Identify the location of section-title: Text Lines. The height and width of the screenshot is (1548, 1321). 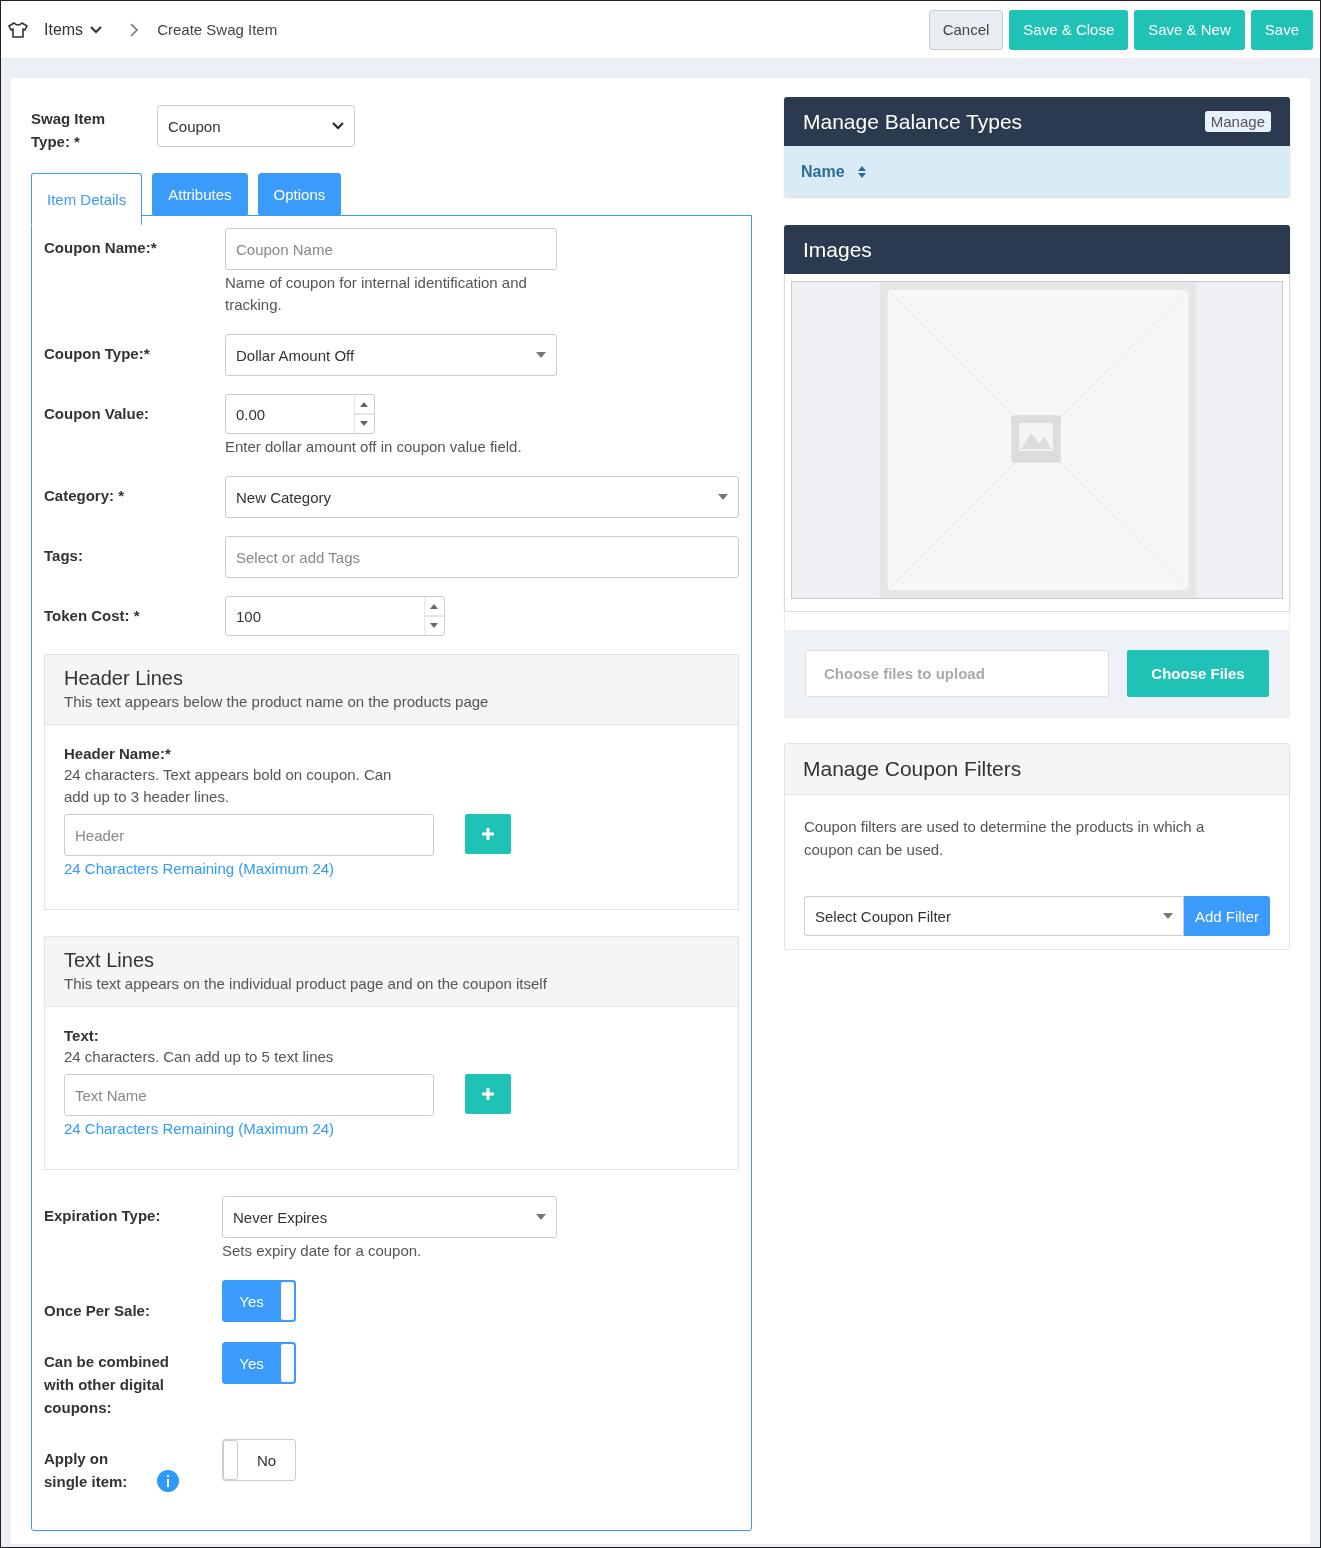
(110, 960).